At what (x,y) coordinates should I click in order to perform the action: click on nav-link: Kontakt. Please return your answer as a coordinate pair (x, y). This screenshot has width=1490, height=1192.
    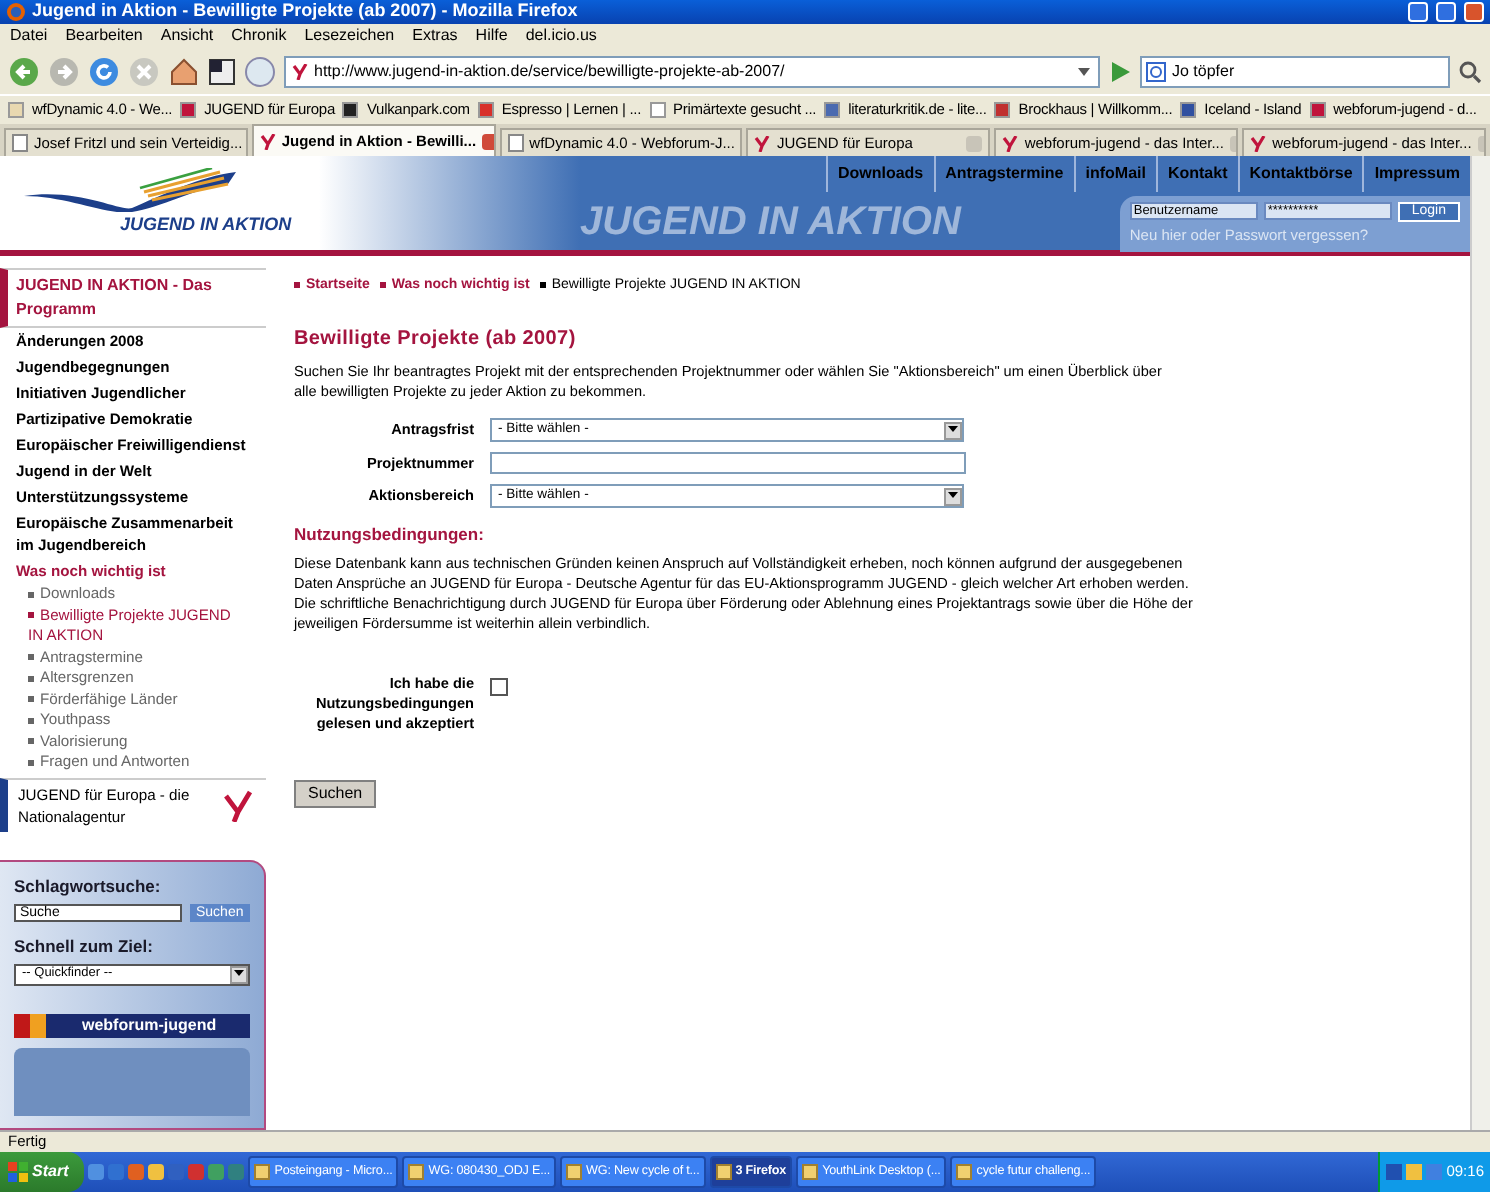
    Looking at the image, I should click on (1196, 174).